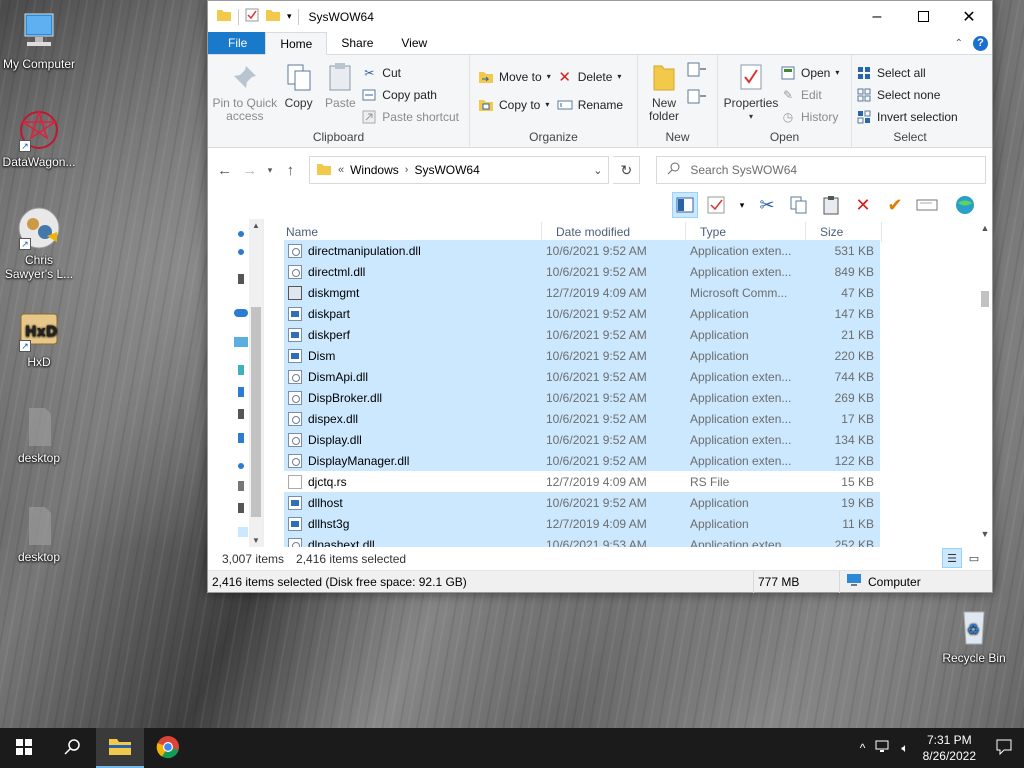 This screenshot has height=768, width=1024. I want to click on edit-button: ✎ Edit, so click(812, 94).